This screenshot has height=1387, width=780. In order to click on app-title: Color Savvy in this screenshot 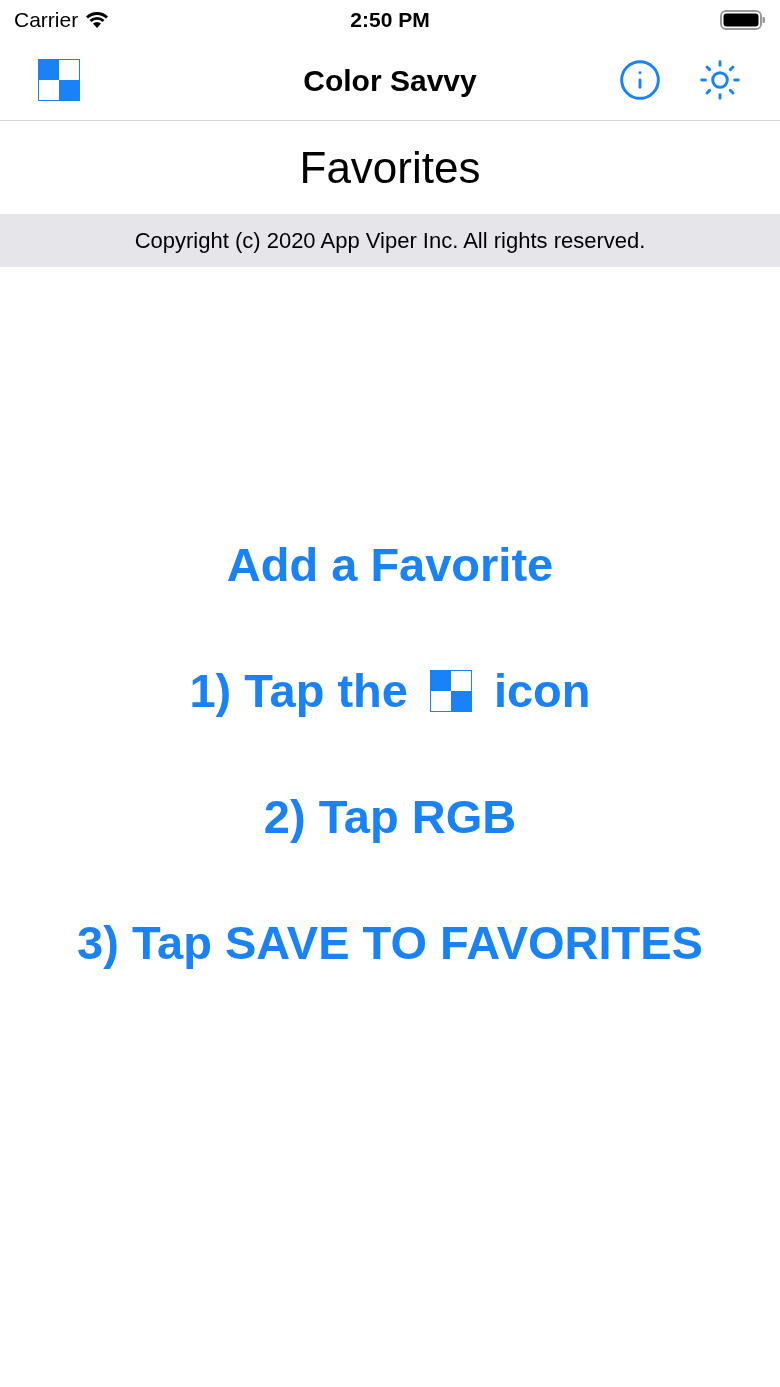, I will do `click(390, 80)`.